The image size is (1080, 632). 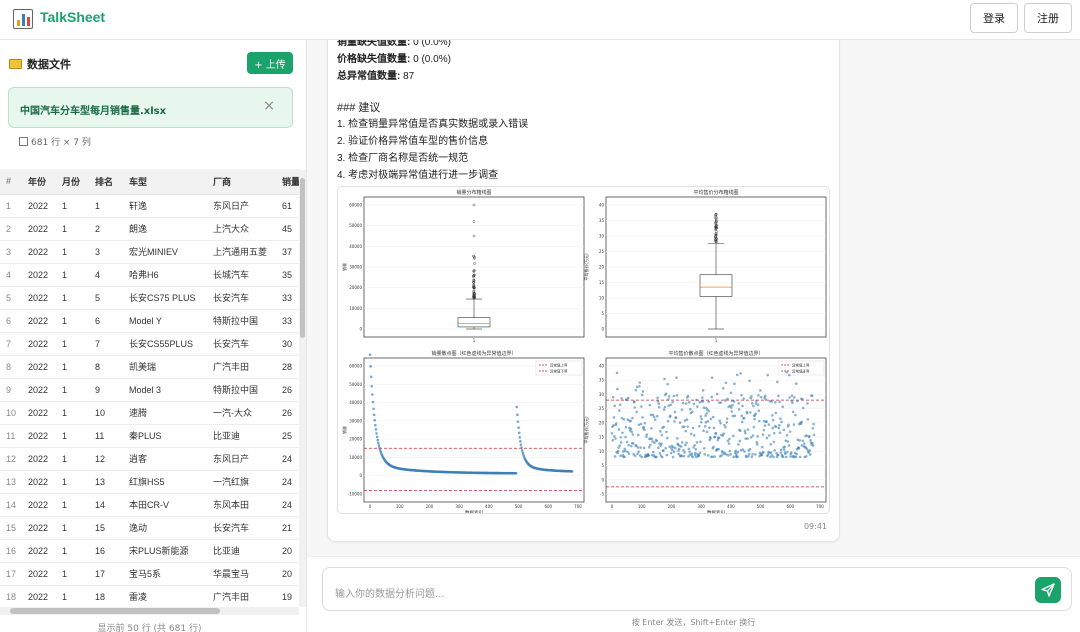 What do you see at coordinates (149, 367) in the screenshot?
I see `table-row: 8 2022 1 8 凯美瑞 广汽丰田 28` at bounding box center [149, 367].